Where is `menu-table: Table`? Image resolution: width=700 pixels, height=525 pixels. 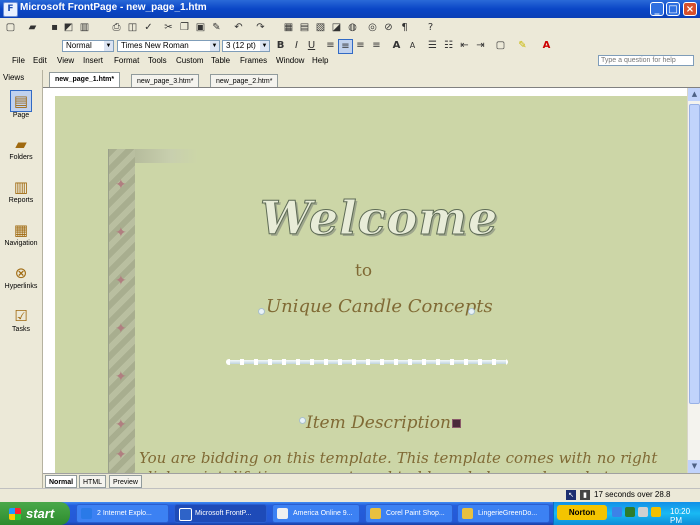
menu-table: Table is located at coordinates (220, 60).